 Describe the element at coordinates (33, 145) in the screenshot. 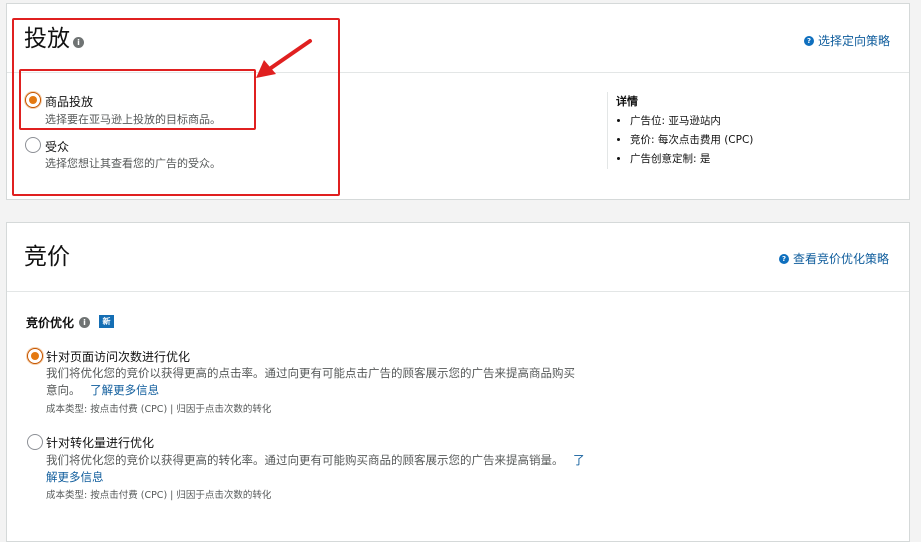

I see `audience-targeting-radio` at that location.